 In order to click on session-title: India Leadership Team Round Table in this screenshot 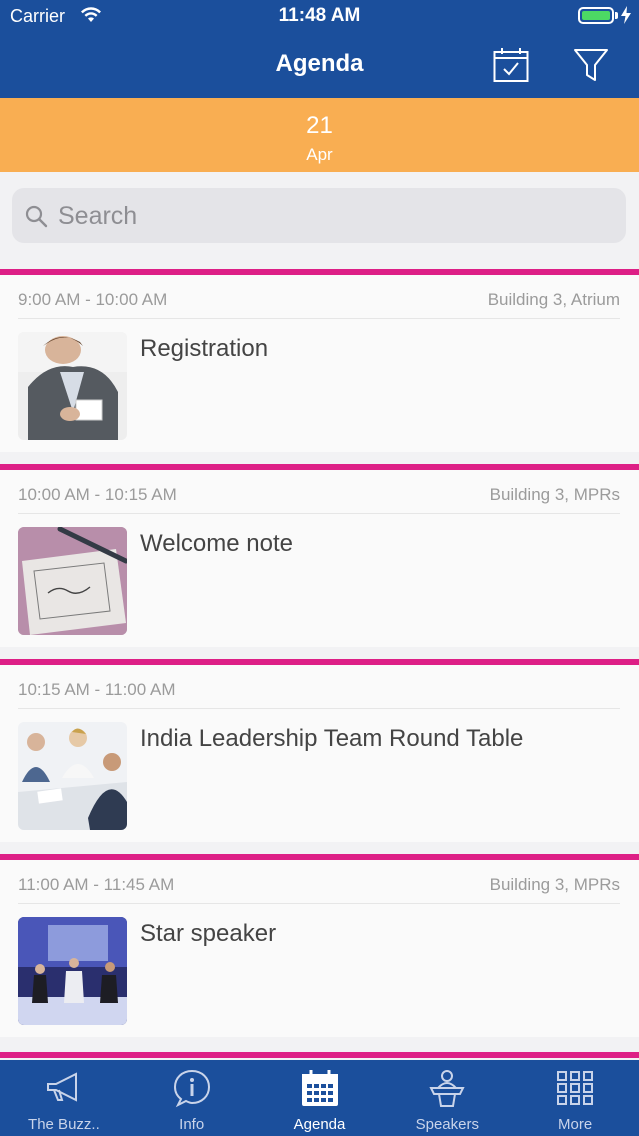, I will do `click(332, 738)`.